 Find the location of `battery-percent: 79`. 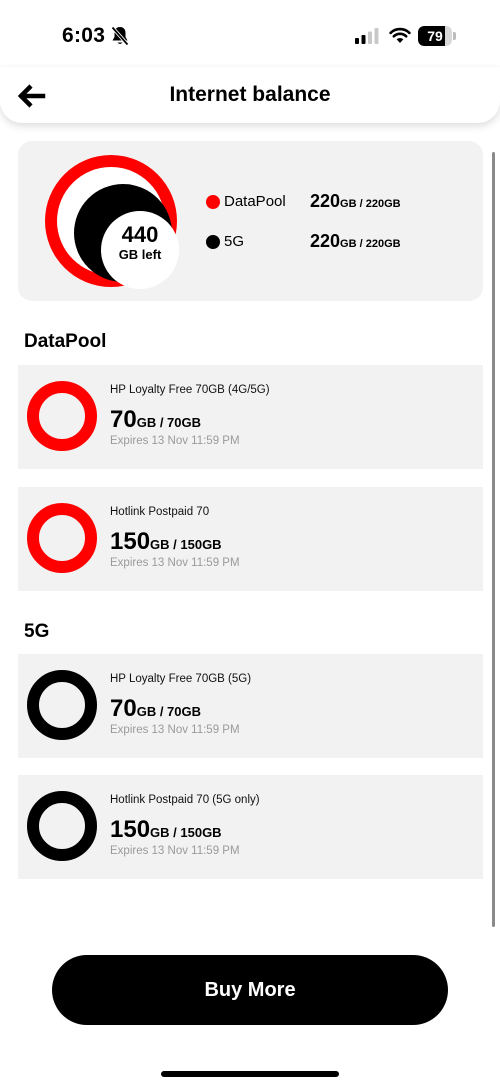

battery-percent: 79 is located at coordinates (435, 36).